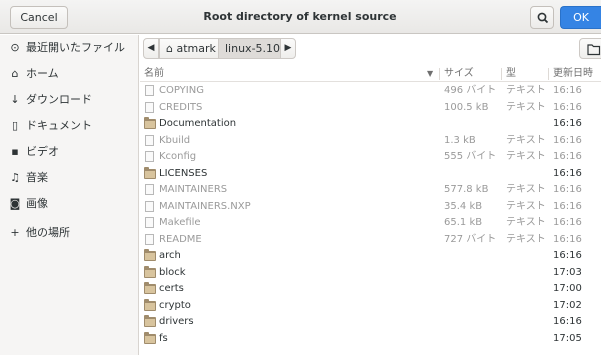  What do you see at coordinates (370, 174) in the screenshot?
I see `file-row: LICENSES 16:16` at bounding box center [370, 174].